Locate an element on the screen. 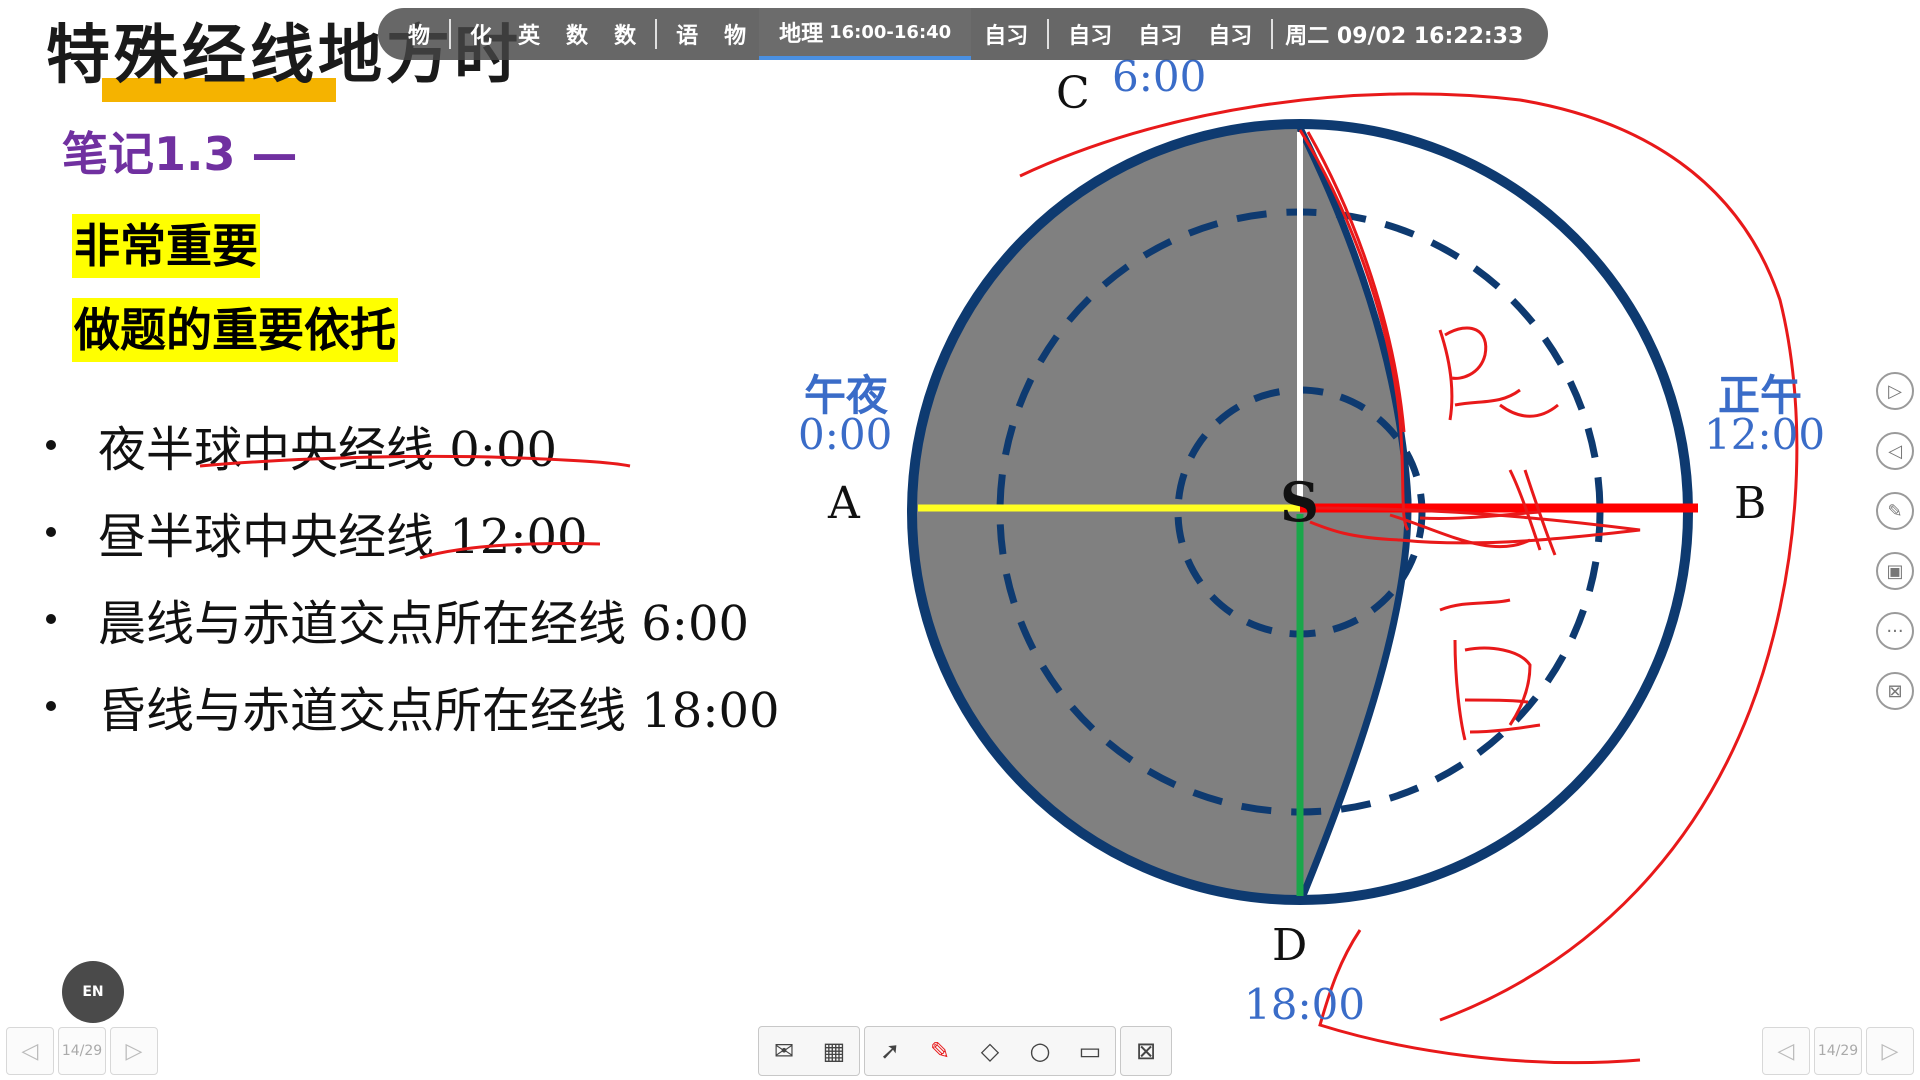  point-a-label: A is located at coordinates (844, 503).